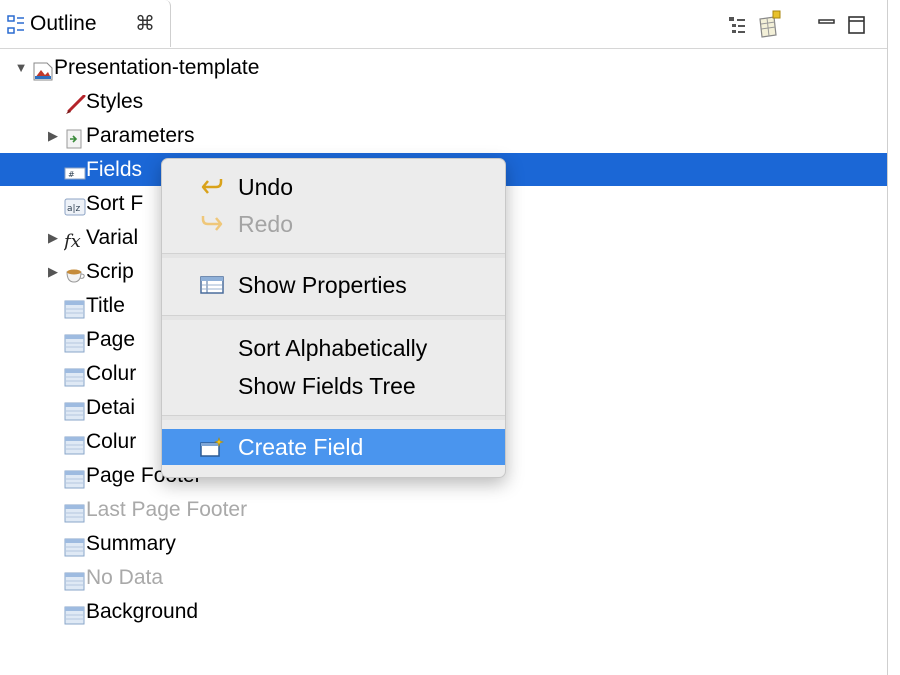 This screenshot has width=900, height=675. What do you see at coordinates (115, 203) in the screenshot?
I see `tree-item-label: Sort F` at bounding box center [115, 203].